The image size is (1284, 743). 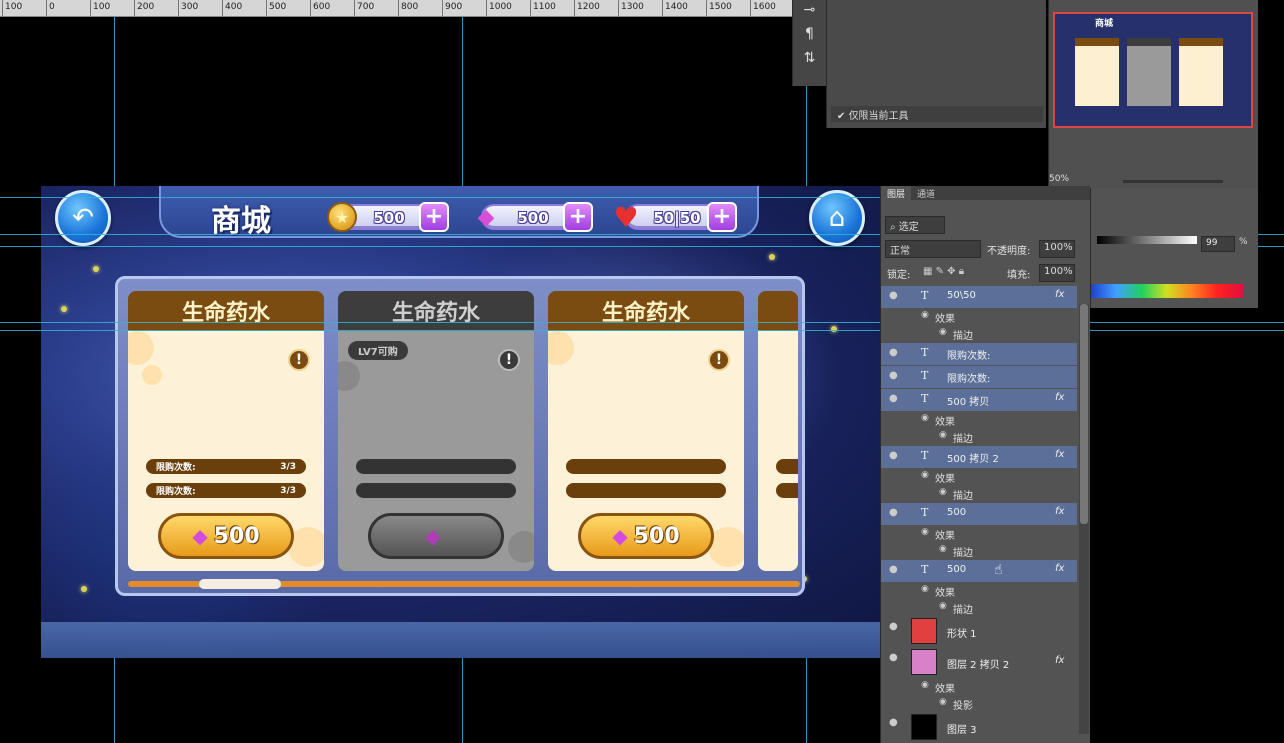 I want to click on shop-card-locked: 生命药水 LV7可购 ! ◆, so click(x=436, y=431).